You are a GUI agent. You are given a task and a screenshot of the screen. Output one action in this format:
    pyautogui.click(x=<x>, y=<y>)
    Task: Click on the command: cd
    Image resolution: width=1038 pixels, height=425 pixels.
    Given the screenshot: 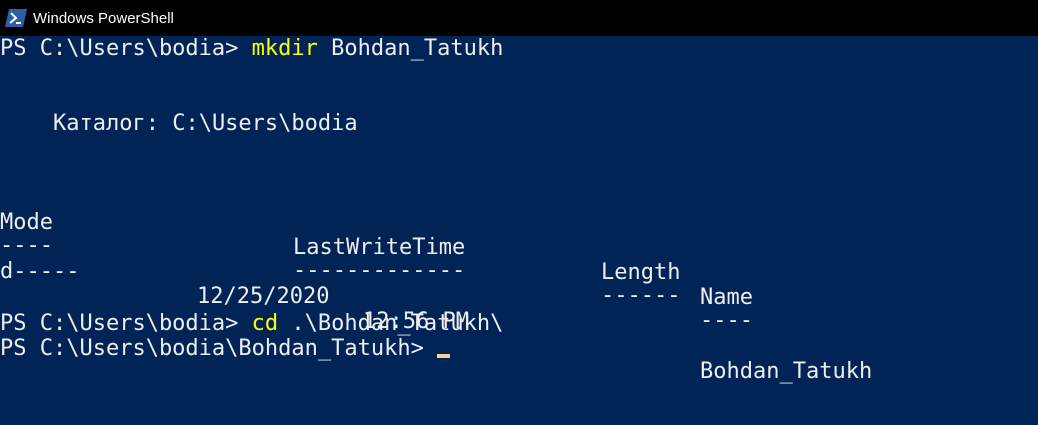 What is the action you would take?
    pyautogui.click(x=265, y=323)
    